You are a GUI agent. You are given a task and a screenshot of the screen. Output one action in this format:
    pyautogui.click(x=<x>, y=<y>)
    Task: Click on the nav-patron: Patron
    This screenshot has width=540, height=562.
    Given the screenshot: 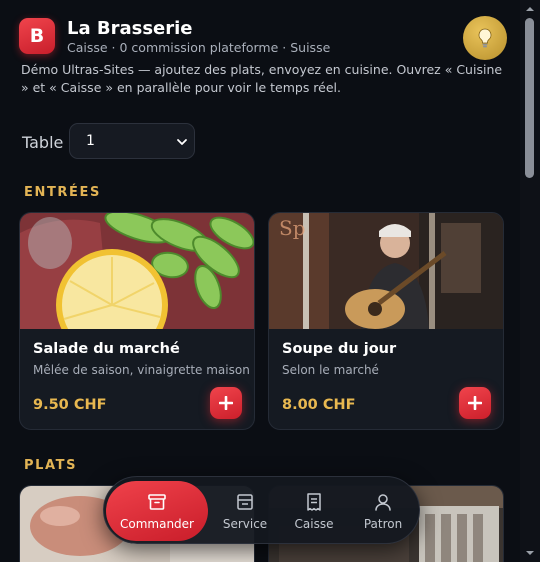 What is the action you would take?
    pyautogui.click(x=383, y=511)
    